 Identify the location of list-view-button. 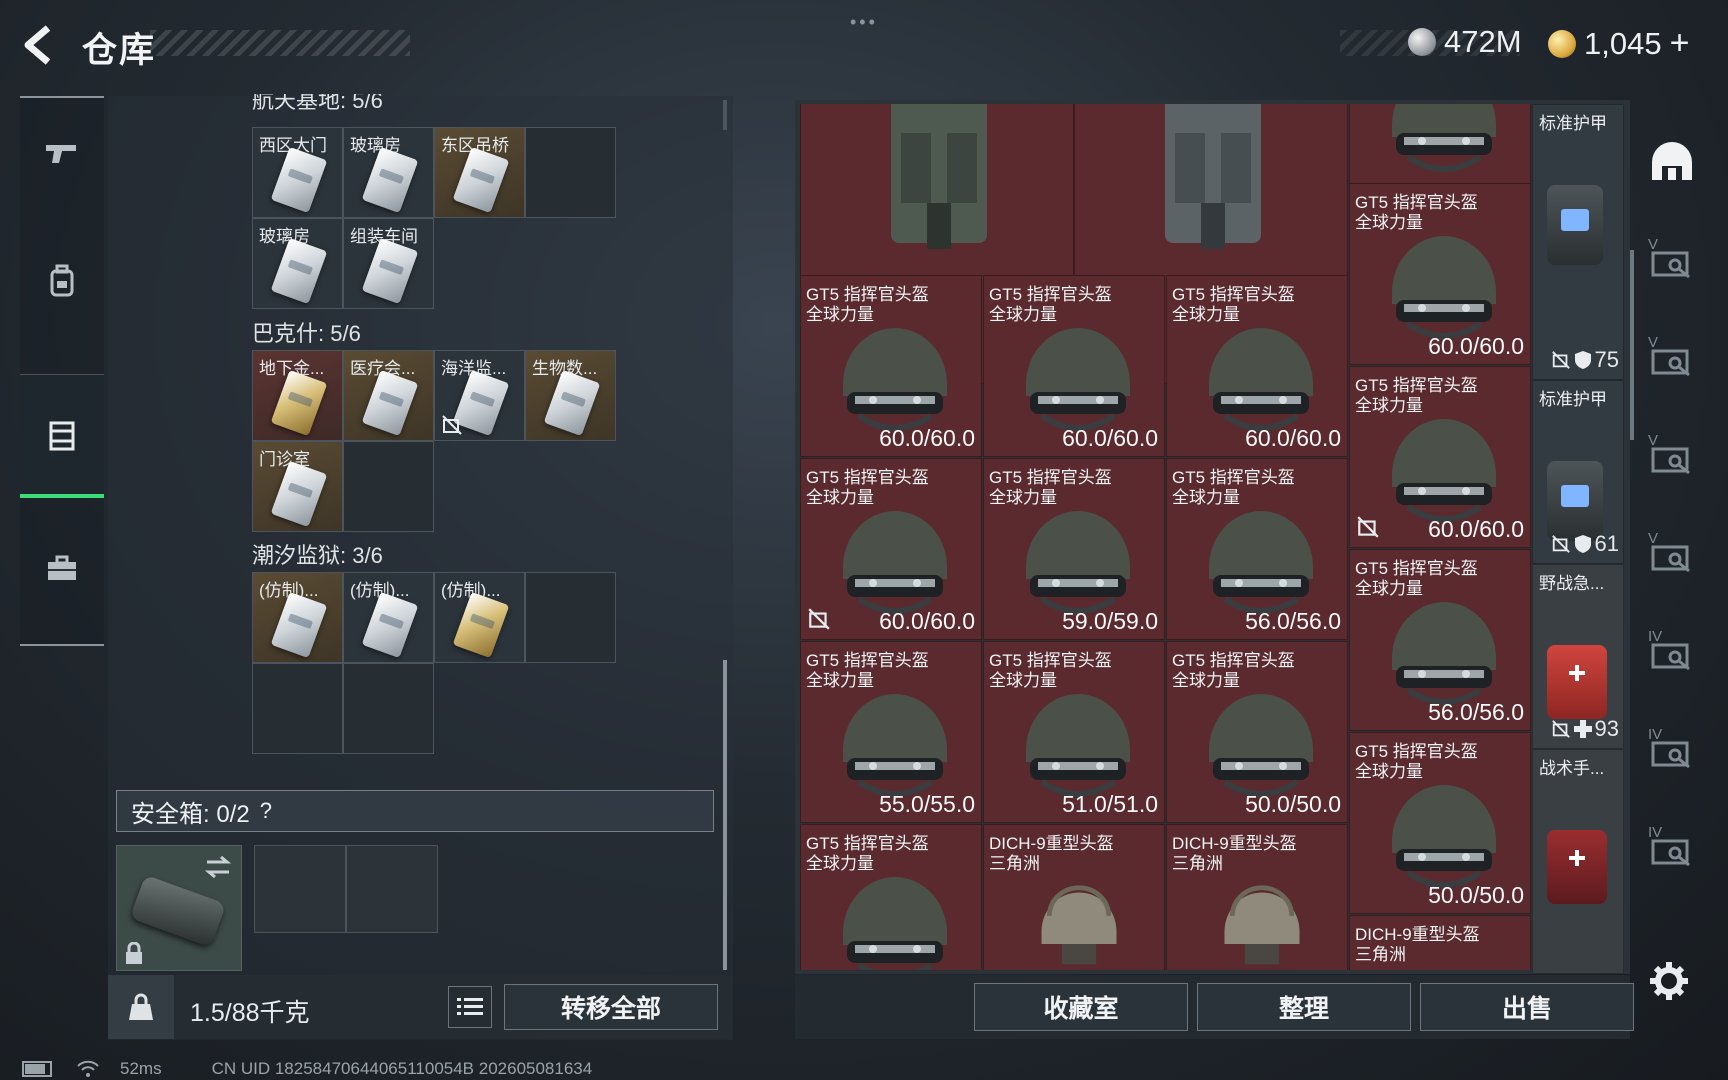
(470, 1007).